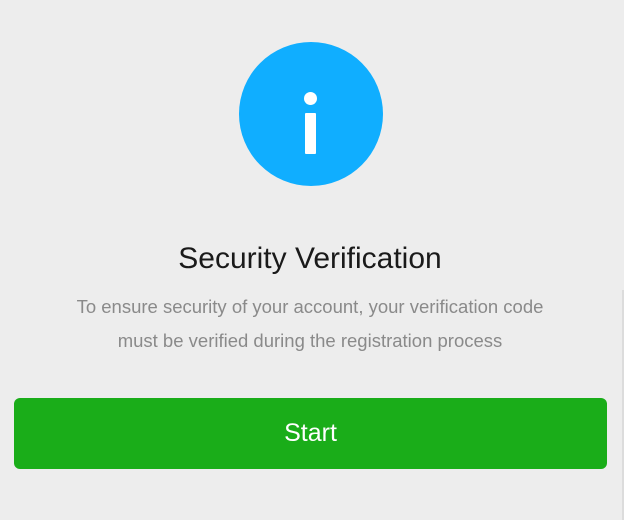 The width and height of the screenshot is (624, 520). What do you see at coordinates (310, 133) in the screenshot?
I see `info-icon-bar` at bounding box center [310, 133].